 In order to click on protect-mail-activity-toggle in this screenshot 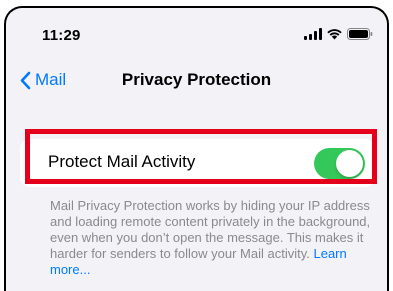, I will do `click(339, 163)`.